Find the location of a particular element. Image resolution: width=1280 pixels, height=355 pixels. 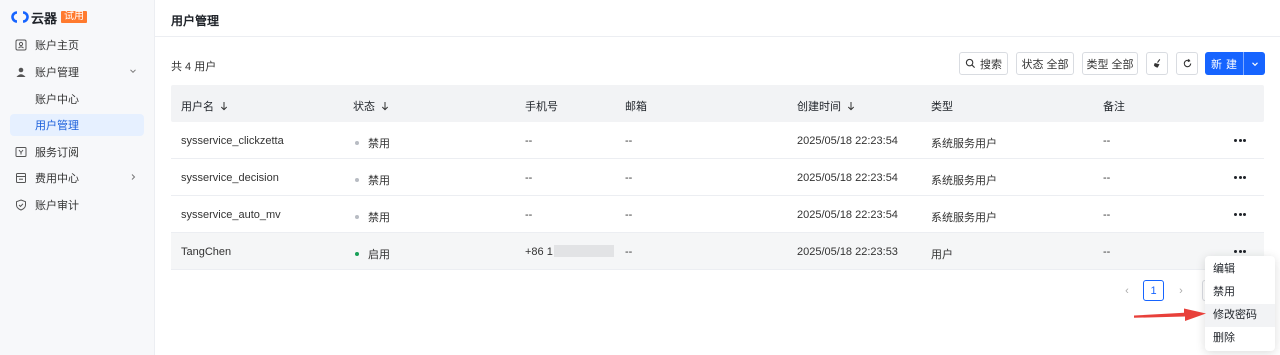

type-filter-label: 类型 全部 is located at coordinates (1110, 64).